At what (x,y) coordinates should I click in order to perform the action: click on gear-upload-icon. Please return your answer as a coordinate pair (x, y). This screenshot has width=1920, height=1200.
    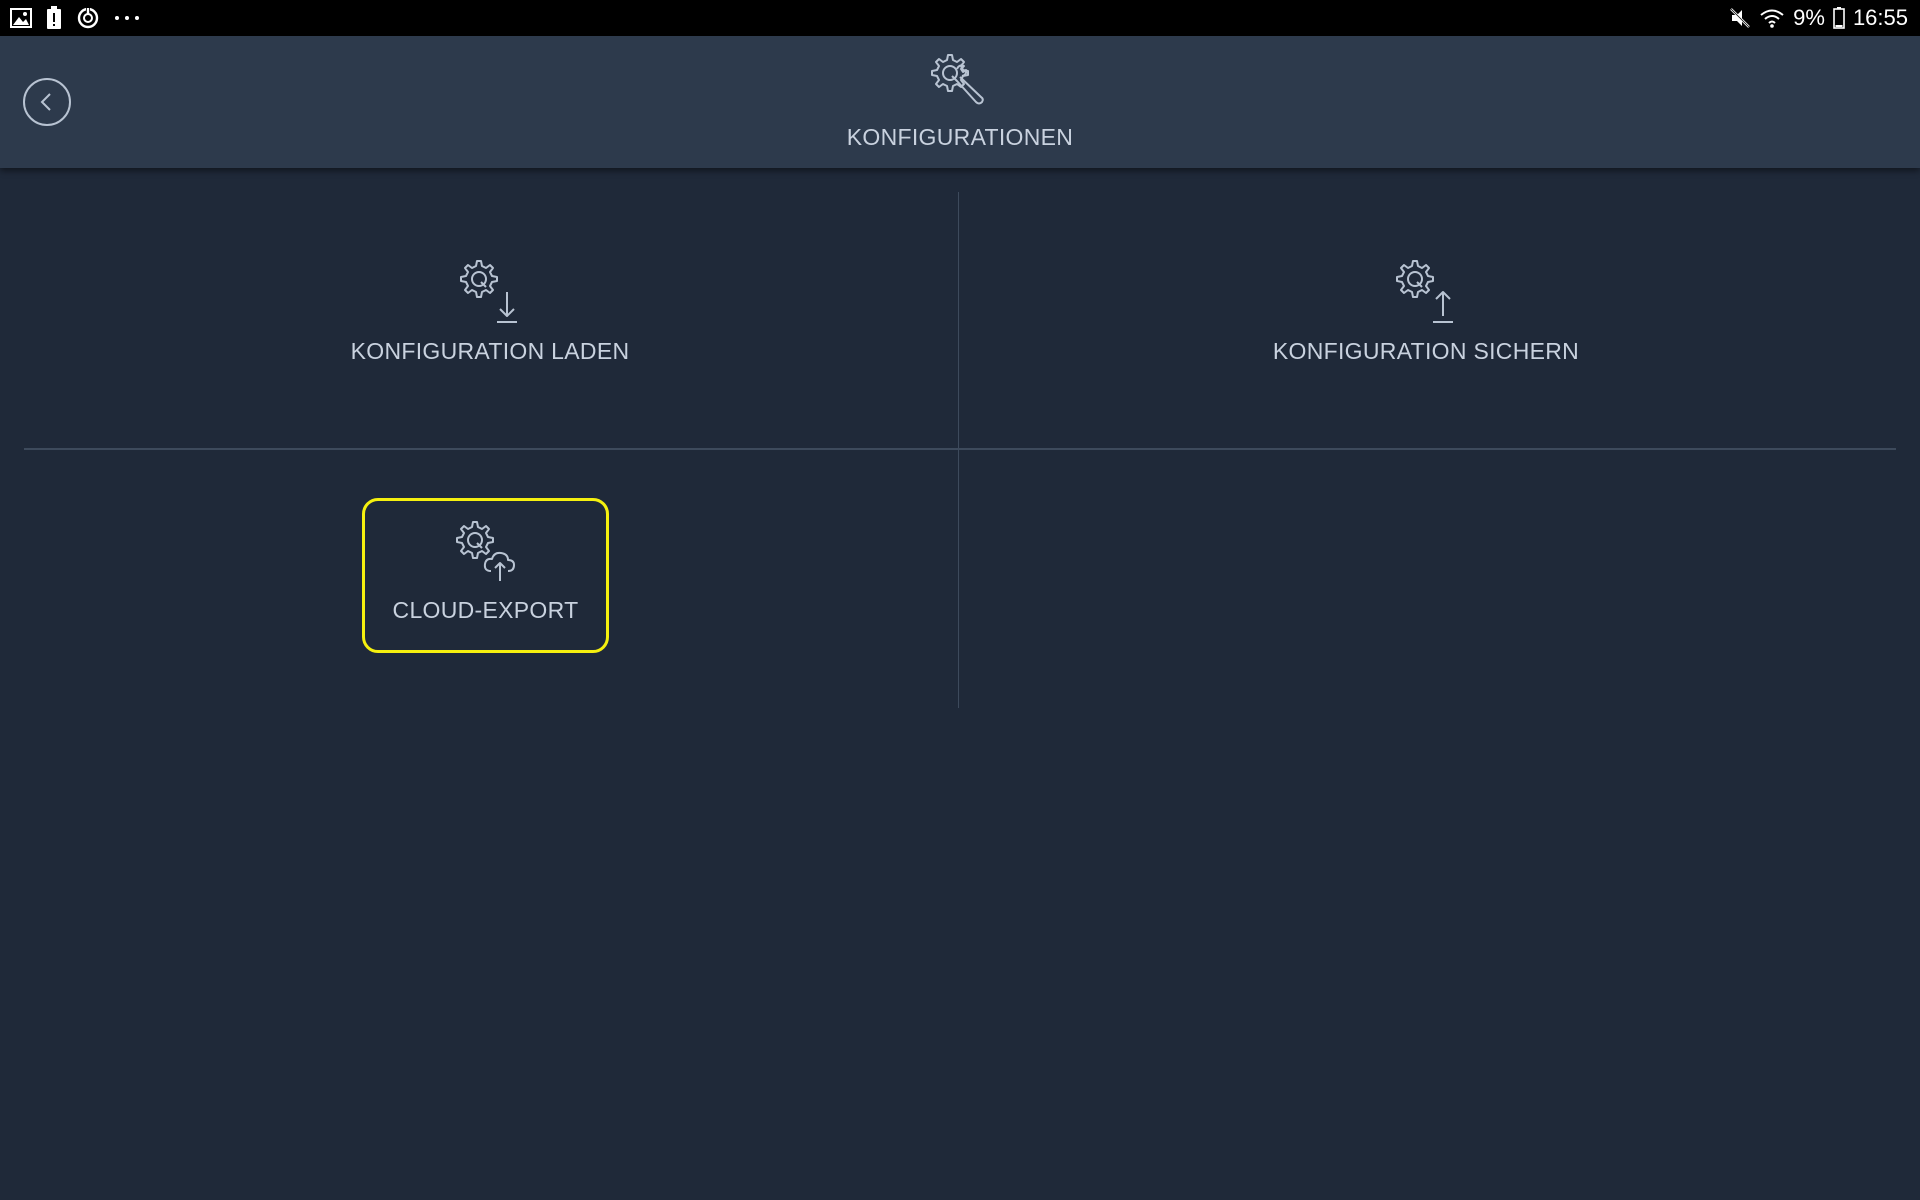
    Looking at the image, I should click on (1424, 291).